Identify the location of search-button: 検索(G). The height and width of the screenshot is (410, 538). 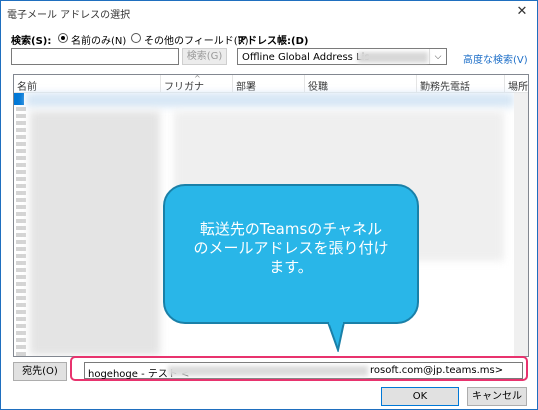
(204, 56).